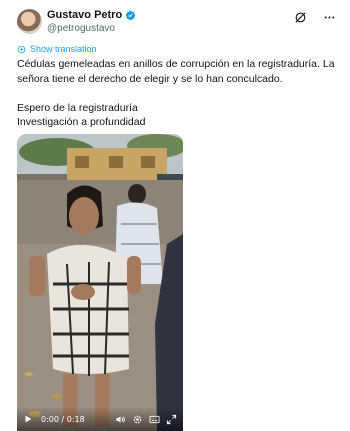  What do you see at coordinates (300, 17) in the screenshot?
I see `grok-icon` at bounding box center [300, 17].